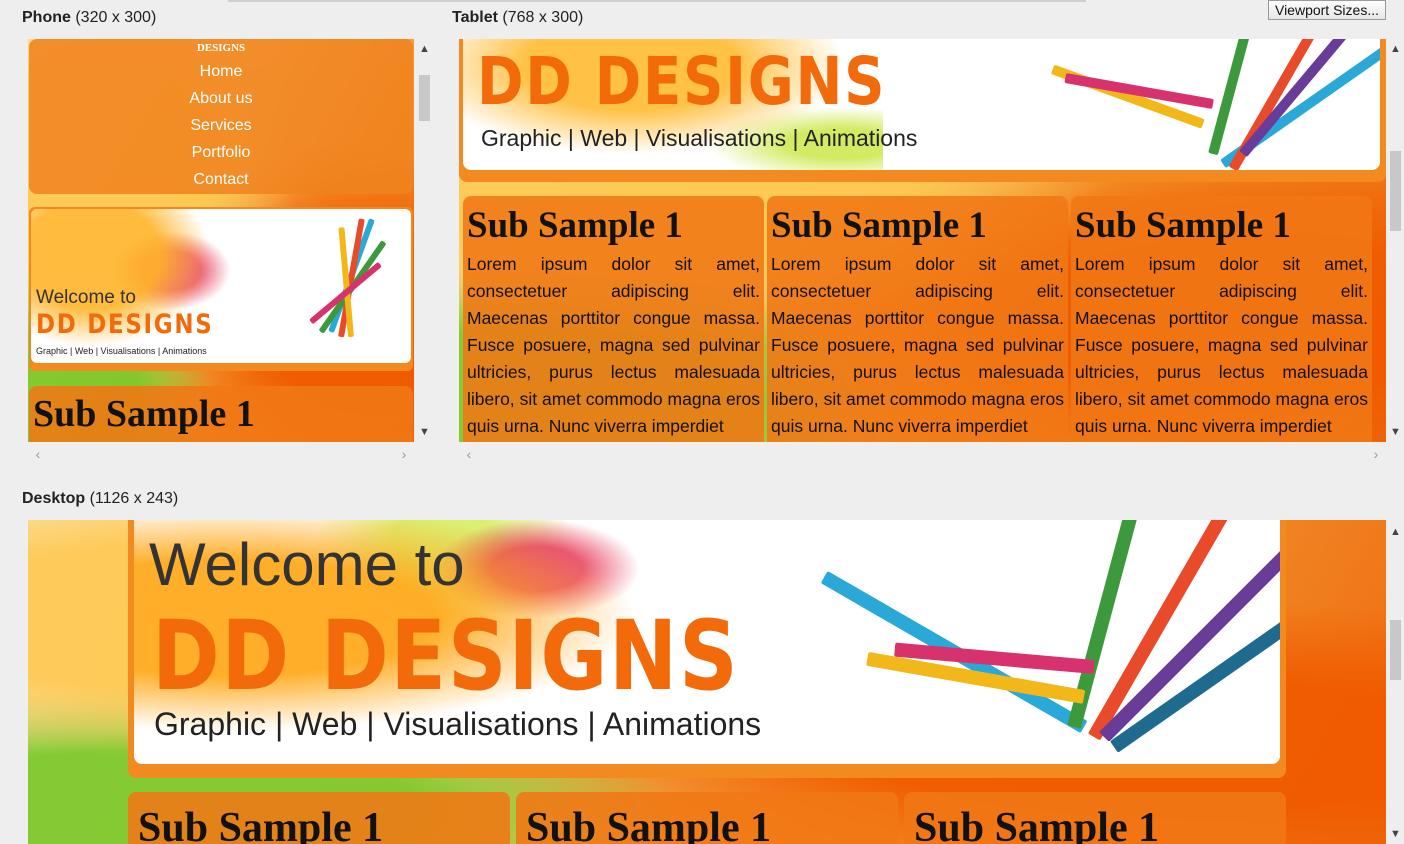 This screenshot has height=844, width=1404. I want to click on tablet-col1-title: Sub Sample 1, so click(575, 225).